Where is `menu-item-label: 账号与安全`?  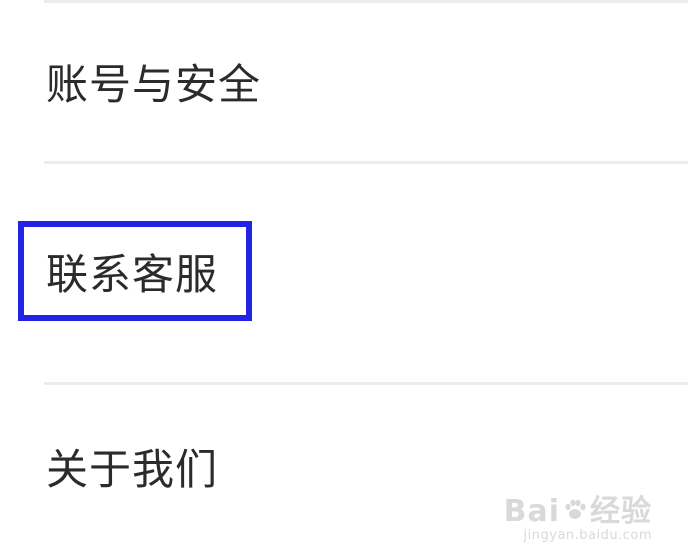
menu-item-label: 账号与安全 is located at coordinates (154, 84).